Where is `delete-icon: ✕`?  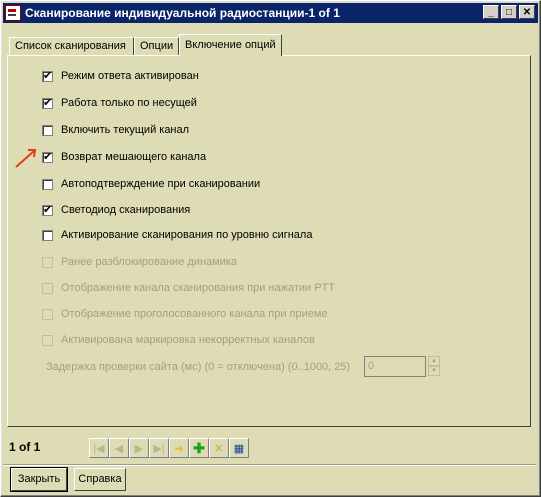
delete-icon: ✕ is located at coordinates (219, 448).